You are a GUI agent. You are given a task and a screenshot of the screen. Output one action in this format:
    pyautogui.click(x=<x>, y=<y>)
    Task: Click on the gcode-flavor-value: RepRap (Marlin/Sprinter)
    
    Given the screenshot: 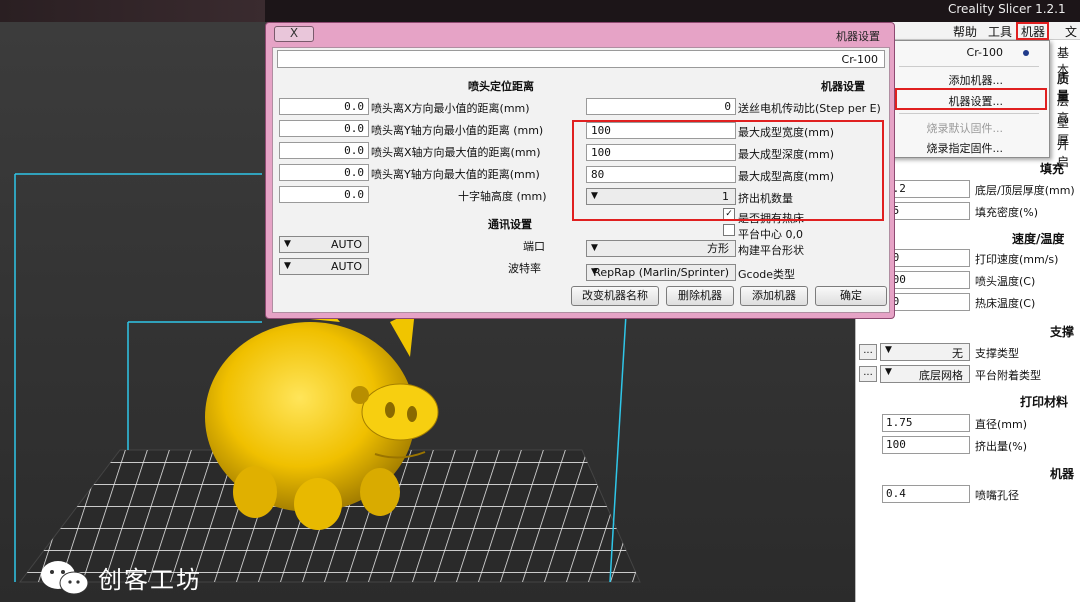 What is the action you would take?
    pyautogui.click(x=661, y=272)
    